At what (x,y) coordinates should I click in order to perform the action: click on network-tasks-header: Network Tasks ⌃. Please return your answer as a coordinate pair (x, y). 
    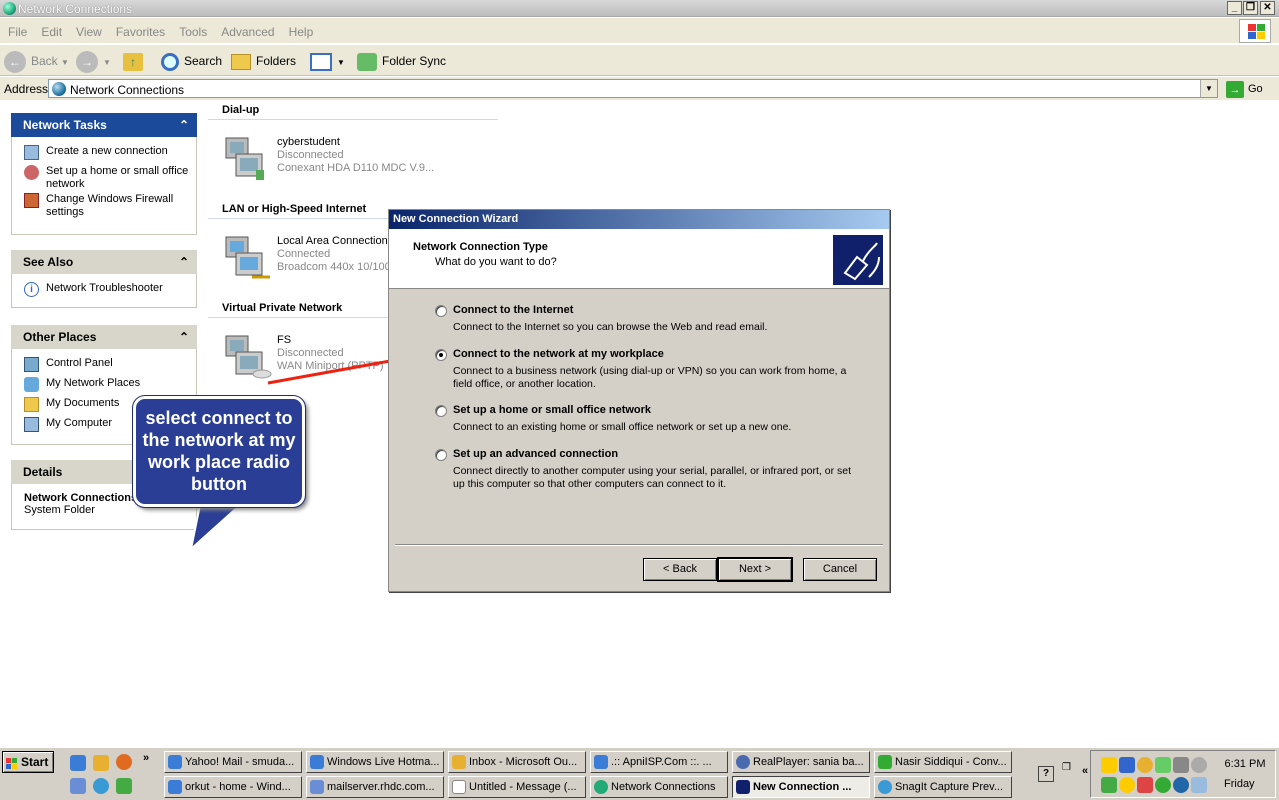
    Looking at the image, I should click on (104, 125).